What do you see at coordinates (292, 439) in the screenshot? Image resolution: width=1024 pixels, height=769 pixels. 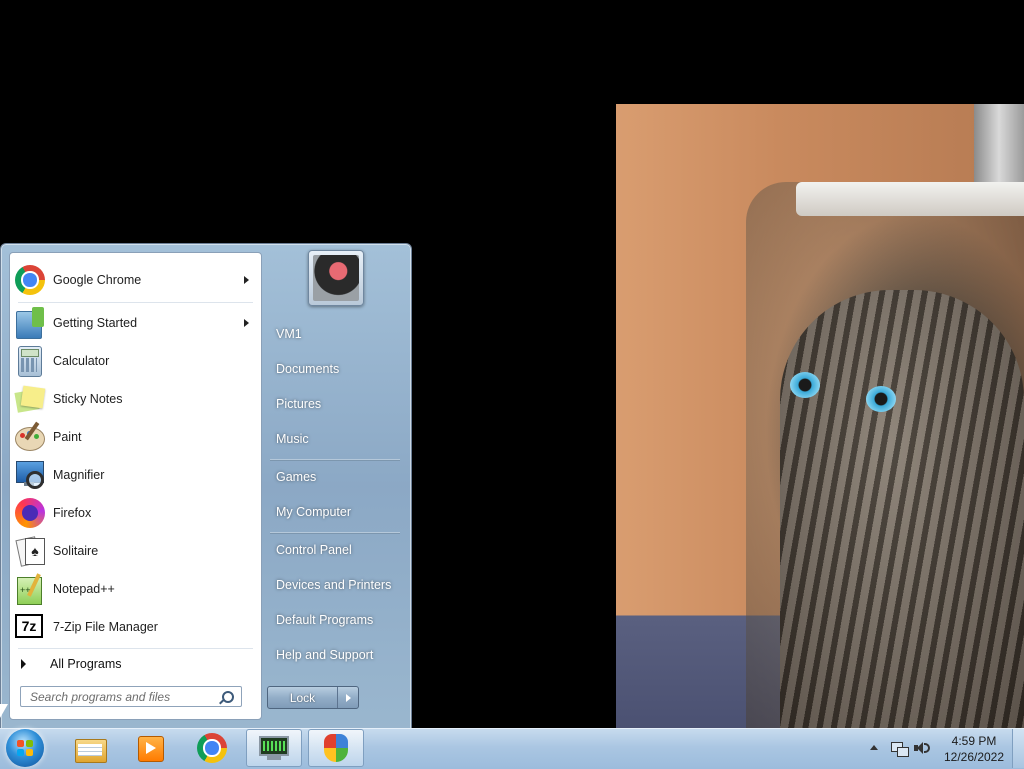 I see `link-label: Music` at bounding box center [292, 439].